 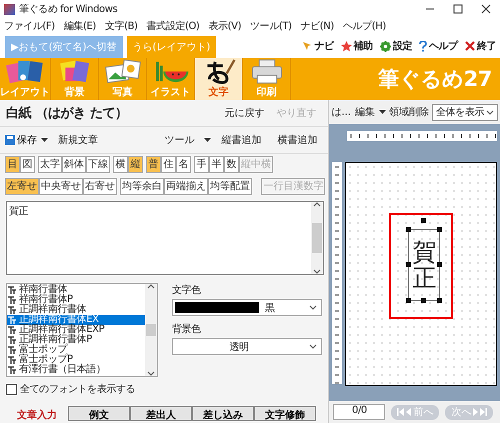 What do you see at coordinates (78, 140) in the screenshot?
I see `new-text-button: 新規文章` at bounding box center [78, 140].